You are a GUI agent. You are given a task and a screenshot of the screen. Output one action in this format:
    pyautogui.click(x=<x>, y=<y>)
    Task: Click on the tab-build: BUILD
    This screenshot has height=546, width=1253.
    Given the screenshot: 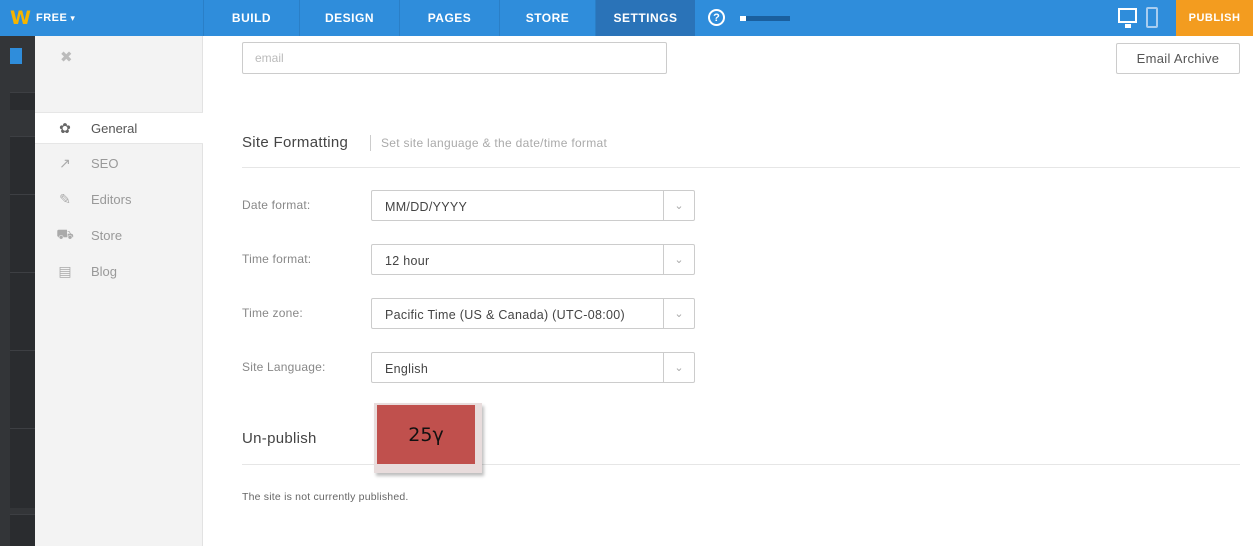 What is the action you would take?
    pyautogui.click(x=251, y=18)
    